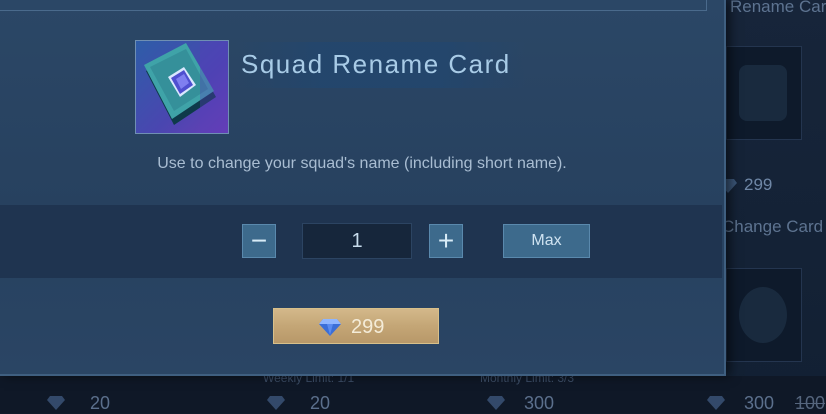  I want to click on bg-item-icon-rename, so click(764, 93).